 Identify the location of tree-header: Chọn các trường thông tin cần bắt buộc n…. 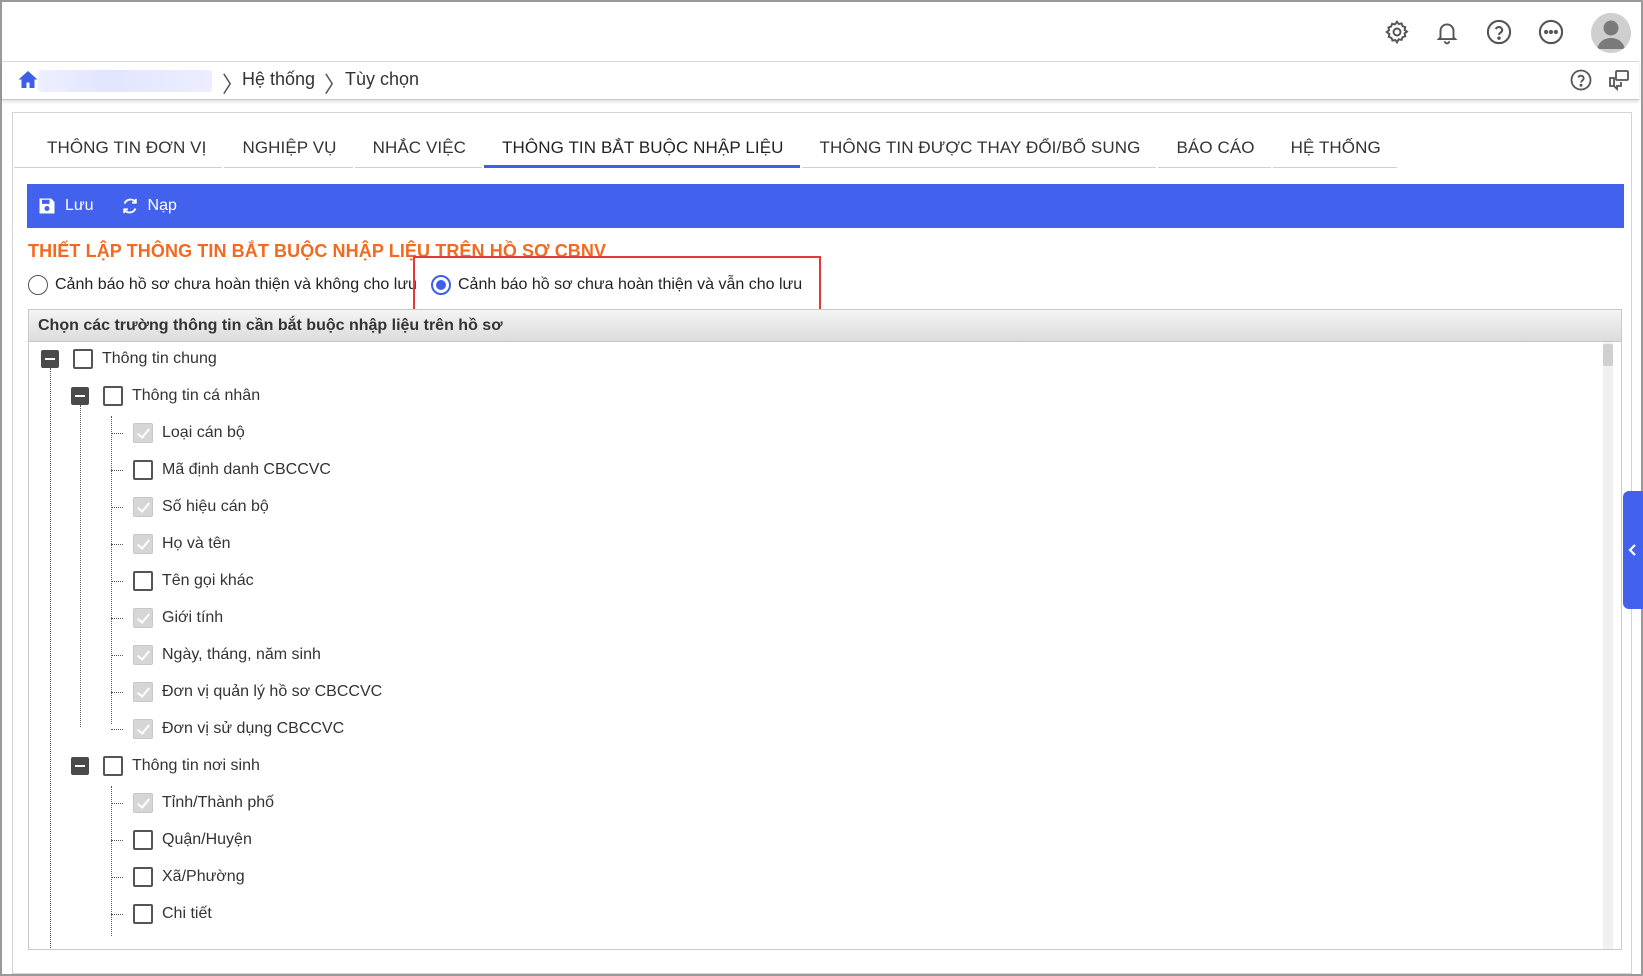
(825, 326).